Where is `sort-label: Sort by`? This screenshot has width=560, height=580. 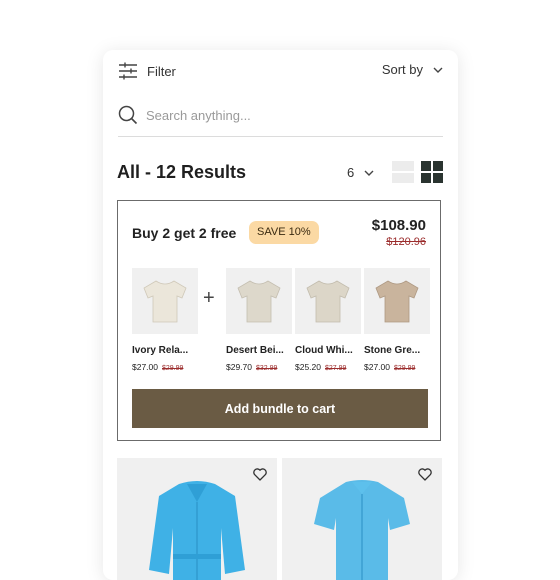
sort-label: Sort by is located at coordinates (402, 69).